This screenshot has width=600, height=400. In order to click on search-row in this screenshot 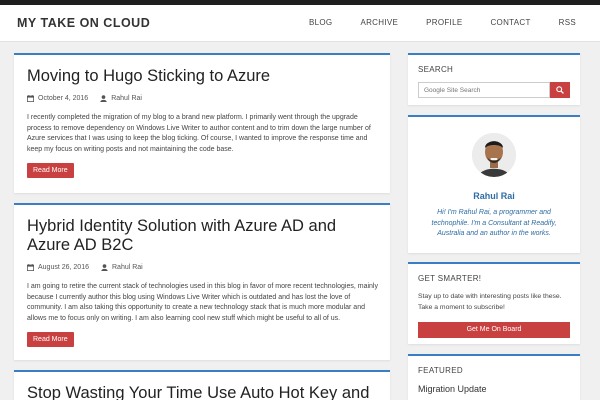, I will do `click(494, 90)`.